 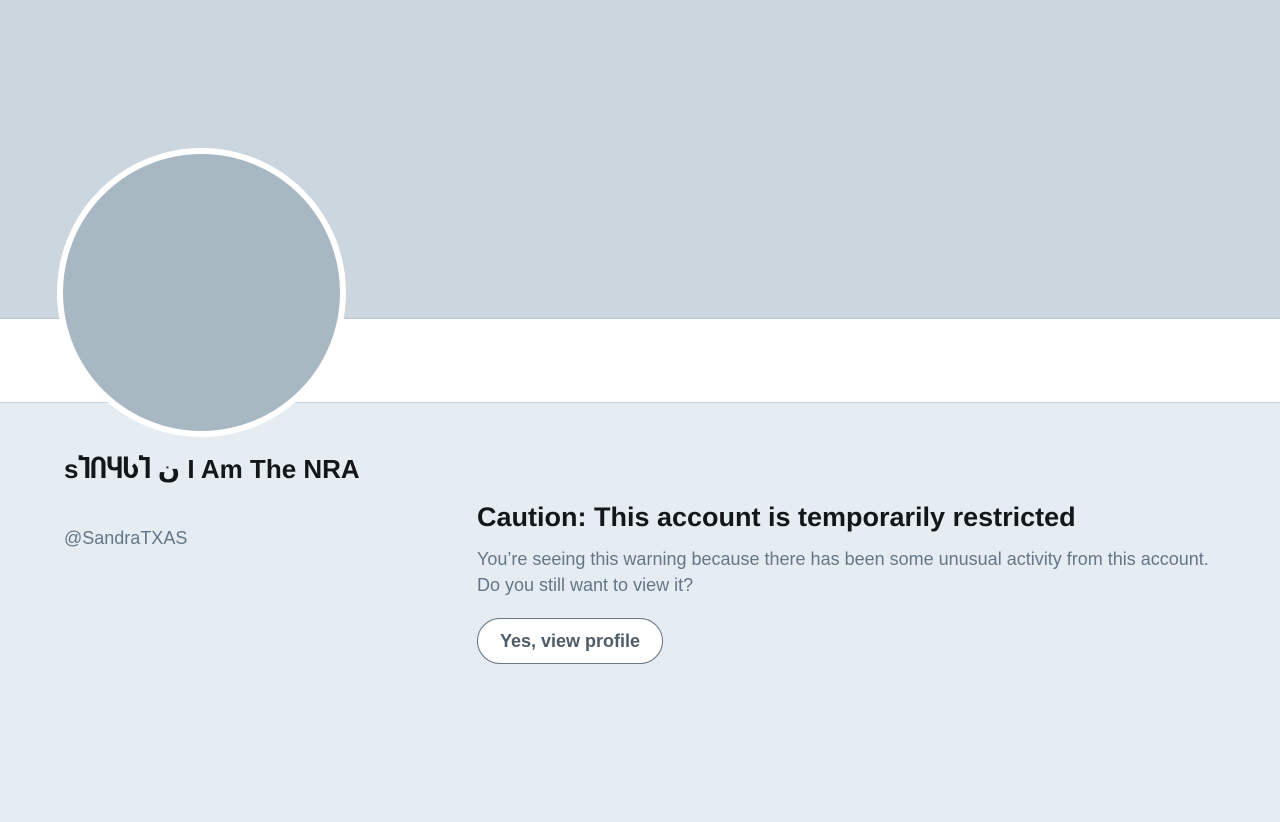 What do you see at coordinates (212, 469) in the screenshot?
I see `profile-display-name: ѕႨႶႷႱႨ ن I Am The NRA` at bounding box center [212, 469].